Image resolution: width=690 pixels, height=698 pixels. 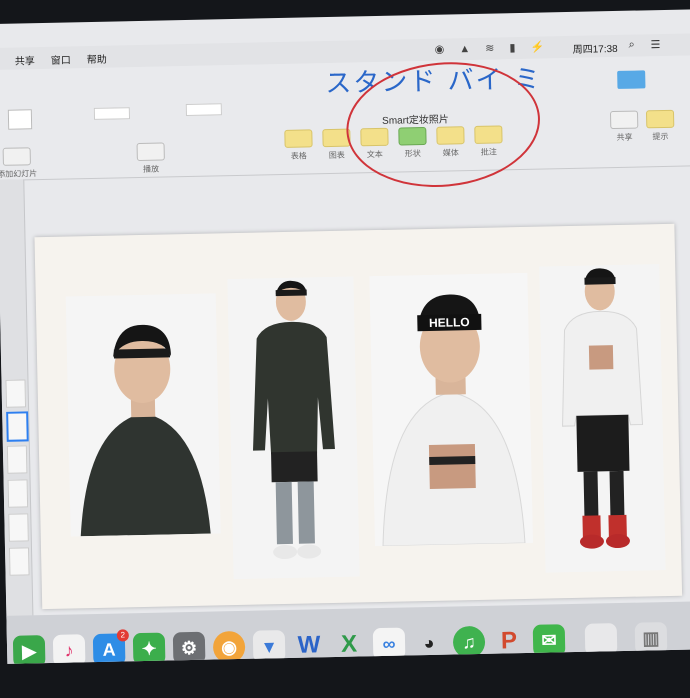 I want to click on play-button: 播放, so click(x=151, y=158).